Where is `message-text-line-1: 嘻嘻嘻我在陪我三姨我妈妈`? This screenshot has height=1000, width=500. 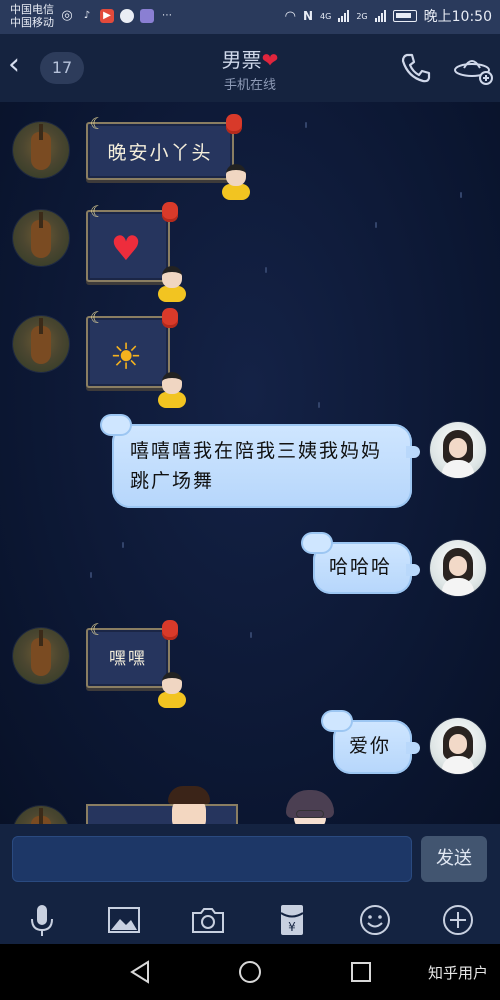
message-text-line-1: 嘻嘻嘻我在陪我三姨我妈妈 is located at coordinates (256, 451).